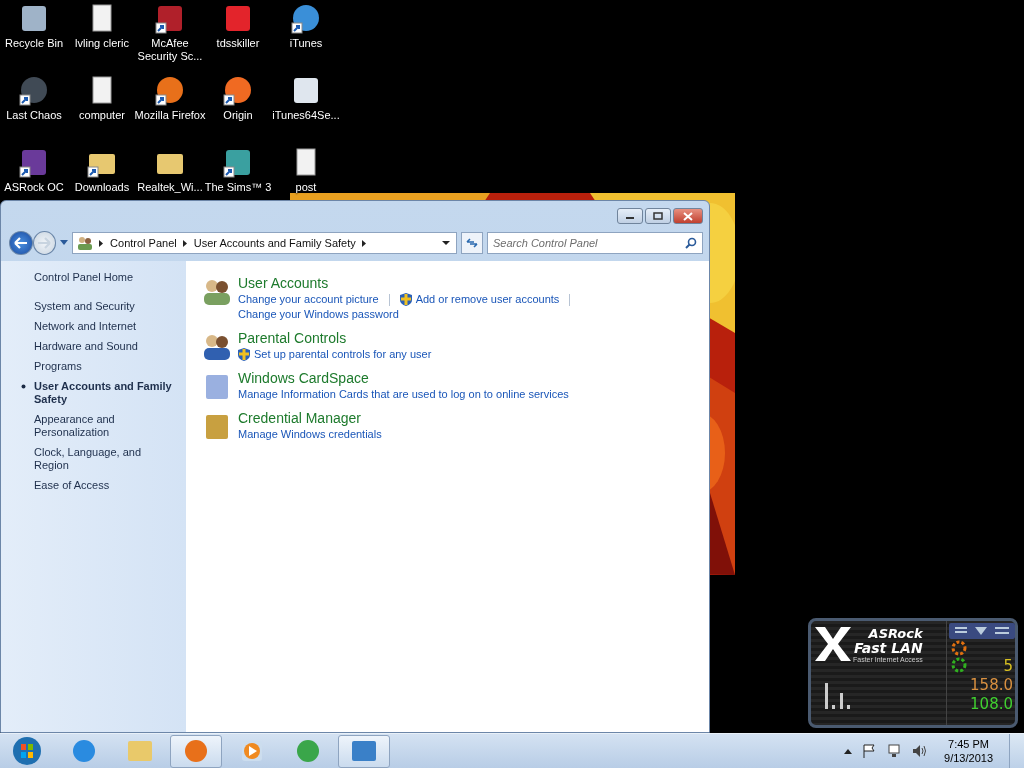  What do you see at coordinates (274, 243) in the screenshot?
I see `breadcrumb: User Accounts and Family Safety` at bounding box center [274, 243].